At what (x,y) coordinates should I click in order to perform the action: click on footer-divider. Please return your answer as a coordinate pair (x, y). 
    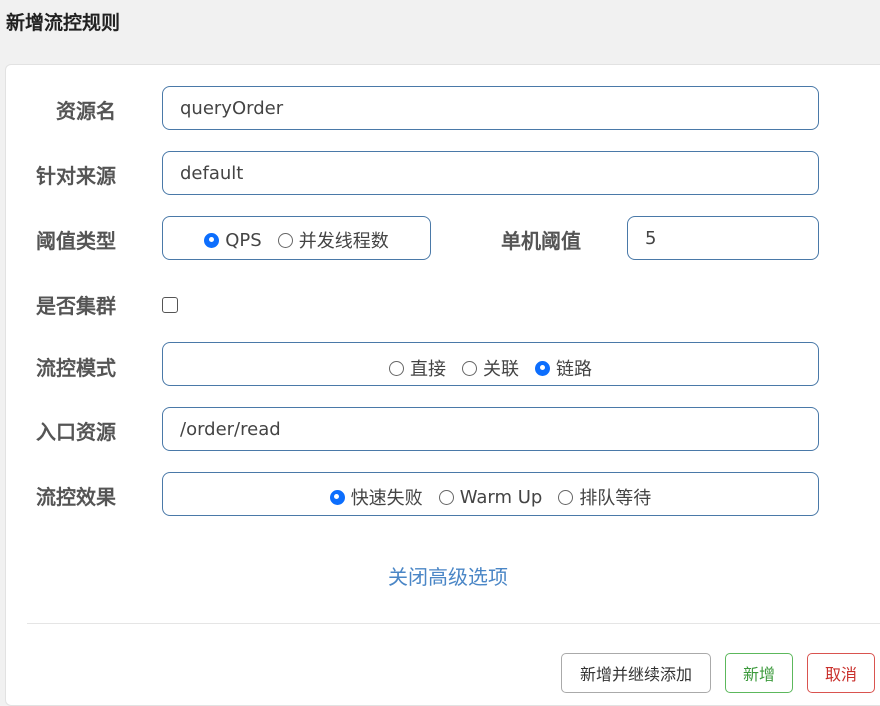
    Looking at the image, I should click on (453, 623).